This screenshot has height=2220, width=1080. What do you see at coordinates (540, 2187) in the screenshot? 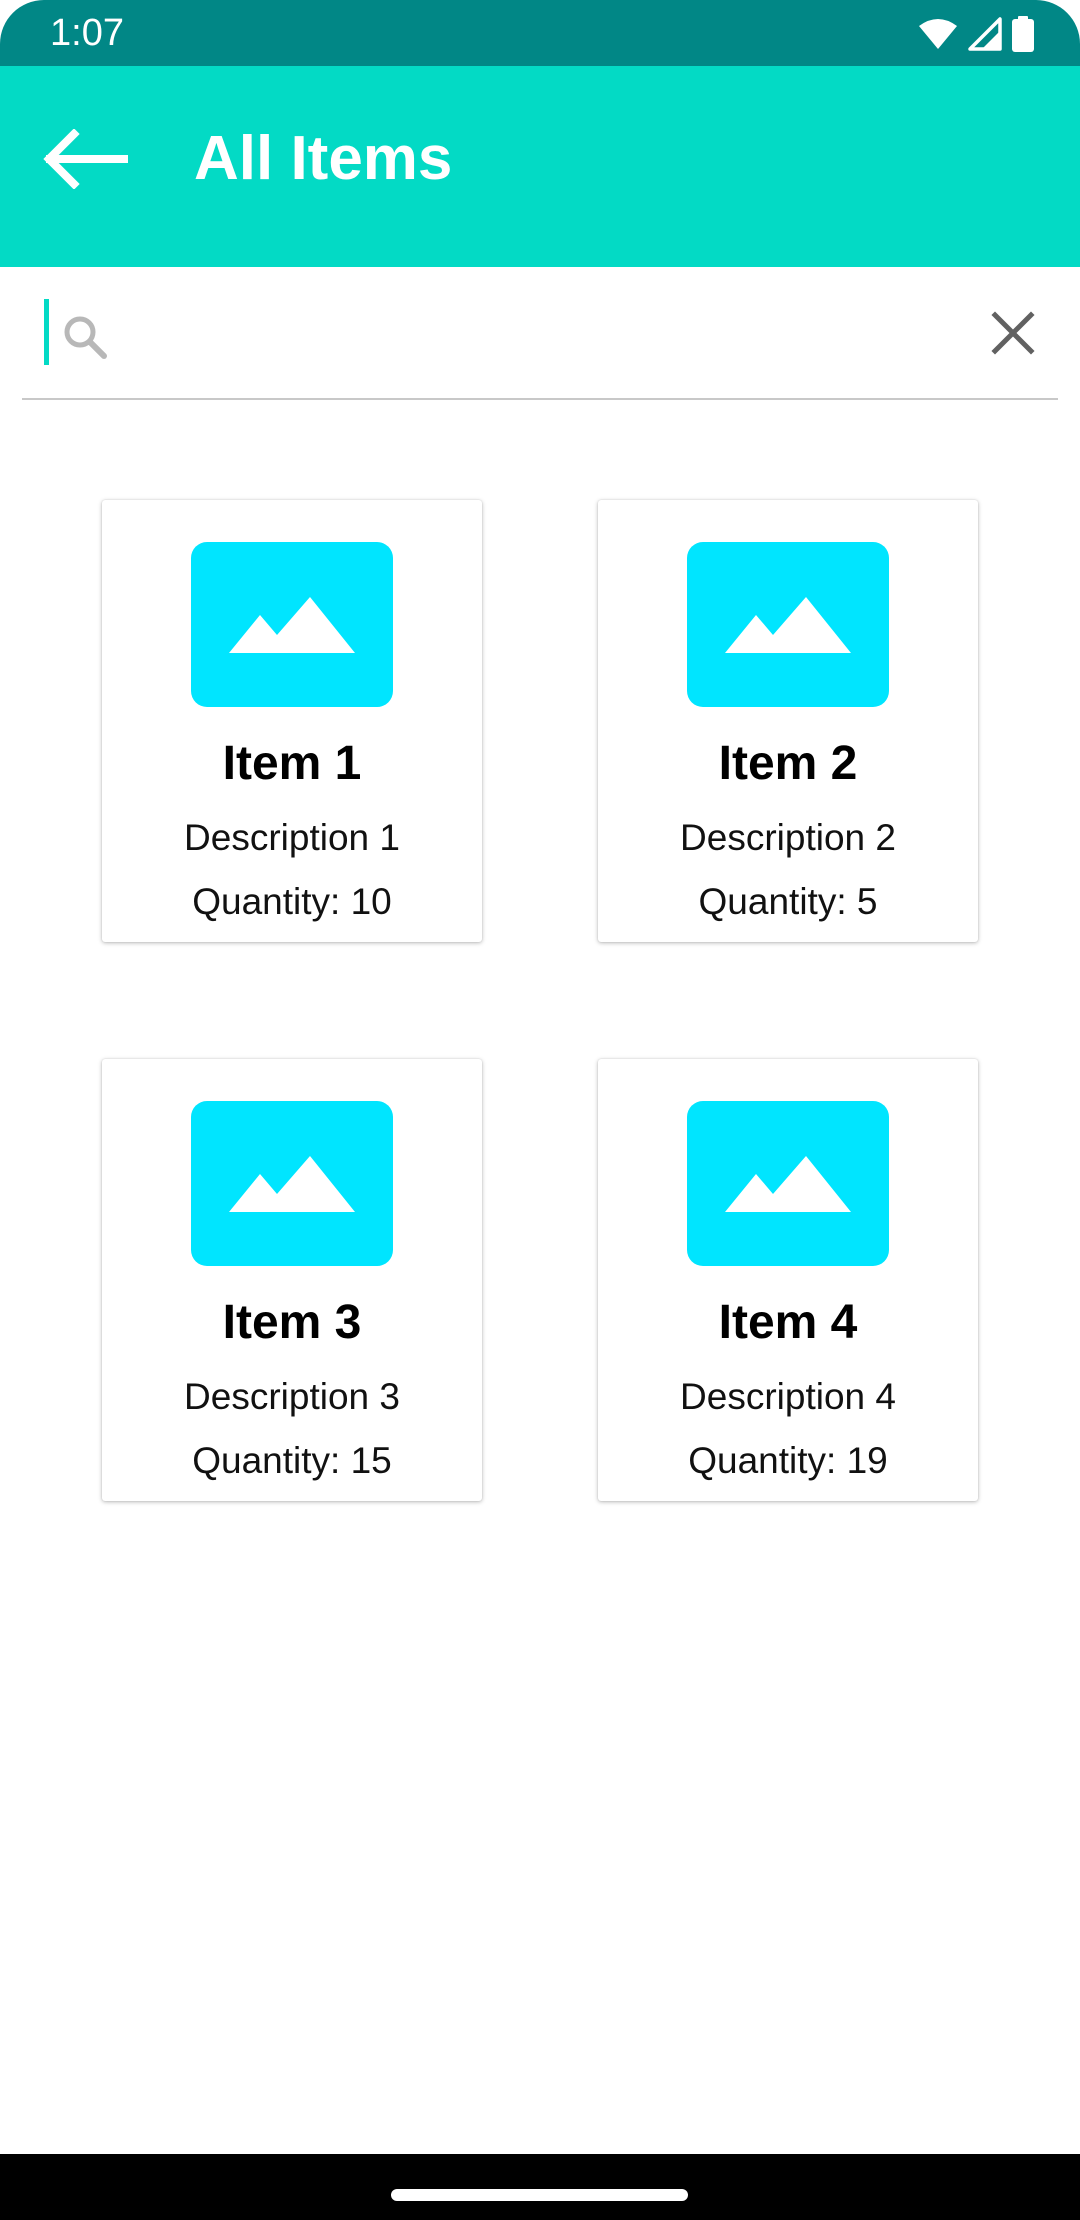
I see `navigation-bar` at bounding box center [540, 2187].